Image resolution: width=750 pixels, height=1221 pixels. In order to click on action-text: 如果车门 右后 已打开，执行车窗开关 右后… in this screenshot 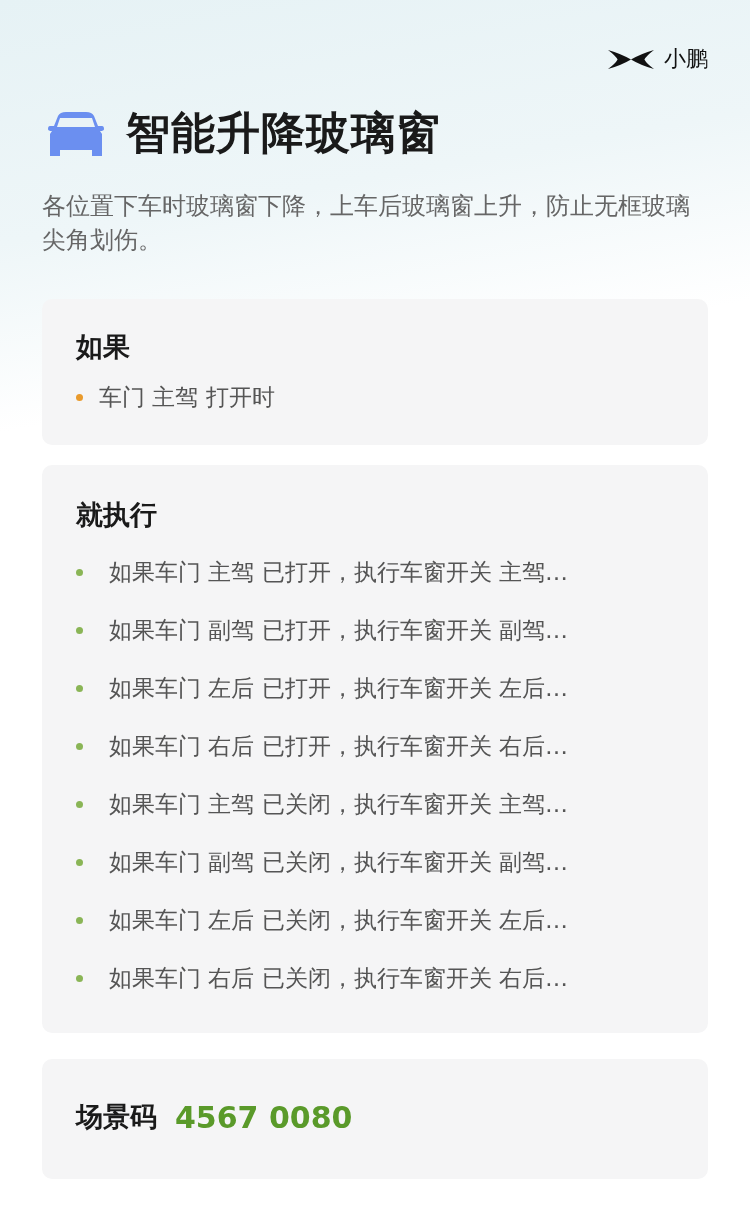, I will do `click(338, 746)`.